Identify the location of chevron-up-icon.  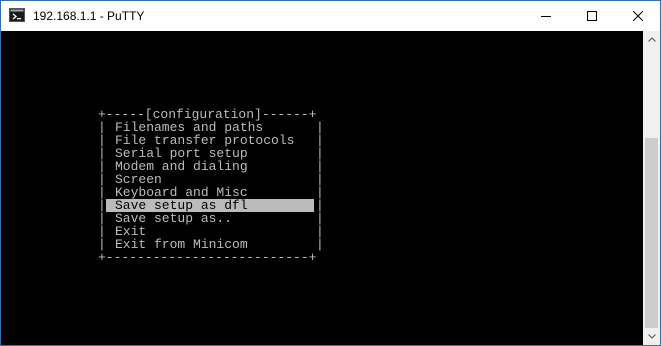
(651, 39).